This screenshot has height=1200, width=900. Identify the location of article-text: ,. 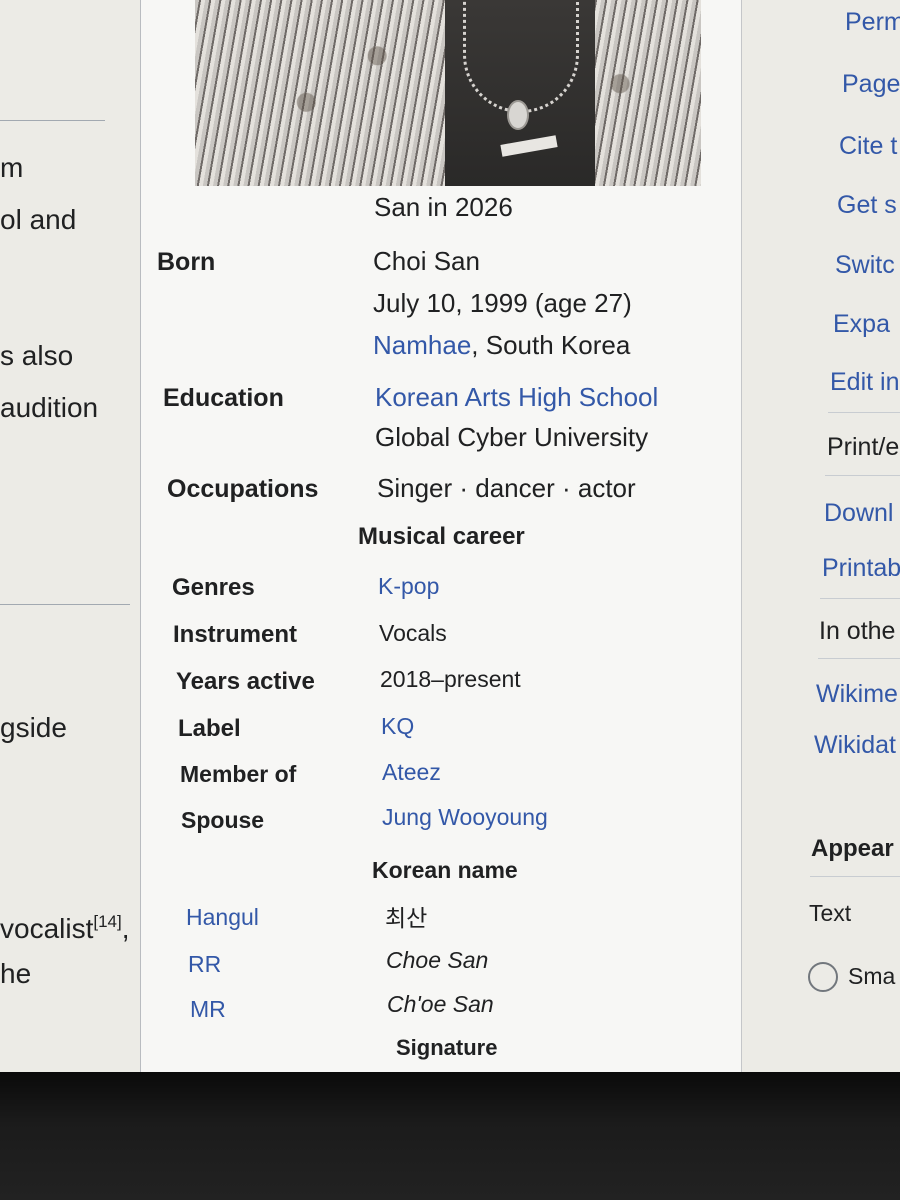
(125, 928).